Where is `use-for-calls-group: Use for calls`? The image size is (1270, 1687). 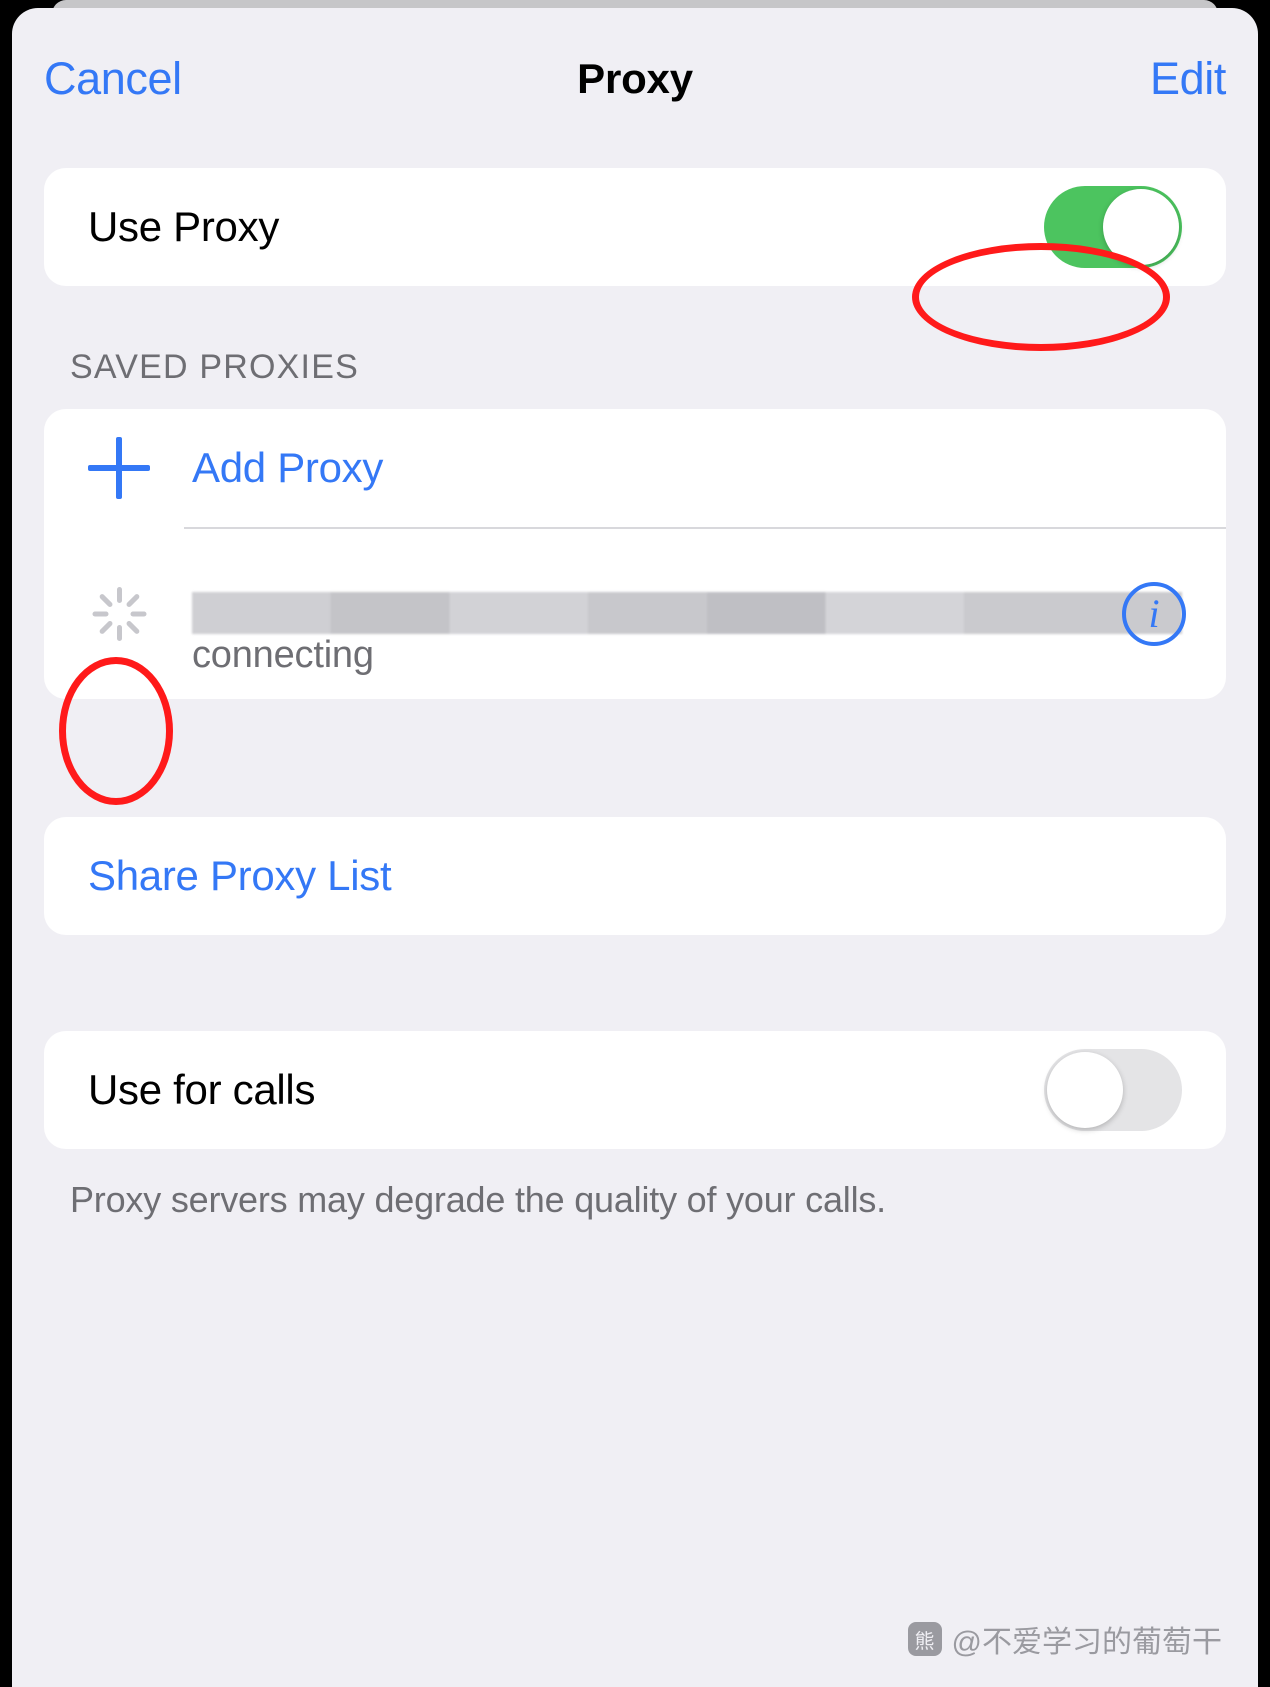 use-for-calls-group: Use for calls is located at coordinates (635, 1090).